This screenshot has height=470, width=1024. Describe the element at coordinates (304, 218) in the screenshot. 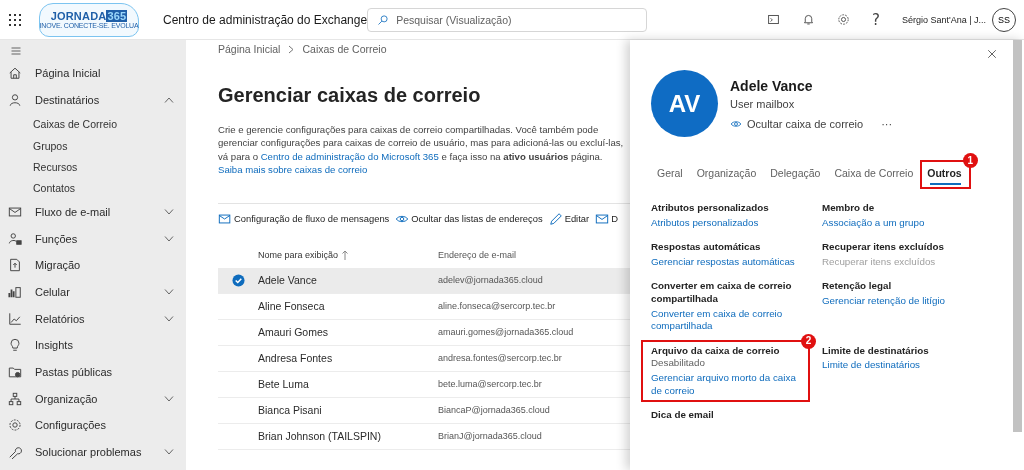

I see `toolbar-button: Configuração de fluxo de mensagens` at that location.